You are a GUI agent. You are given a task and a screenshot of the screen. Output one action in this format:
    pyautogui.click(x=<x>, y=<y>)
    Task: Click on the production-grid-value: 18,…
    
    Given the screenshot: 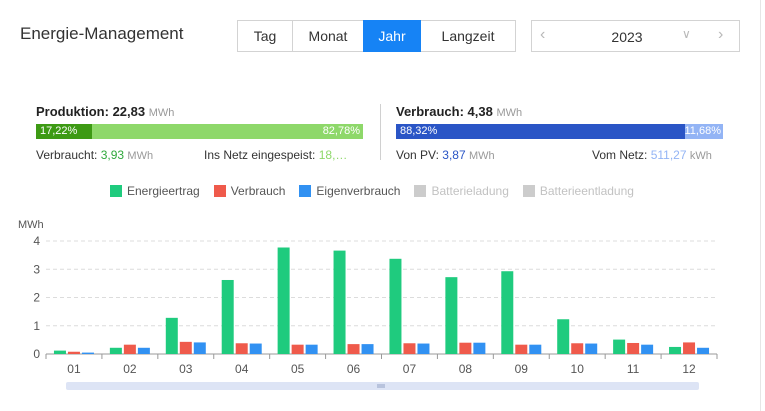 What is the action you would take?
    pyautogui.click(x=333, y=155)
    